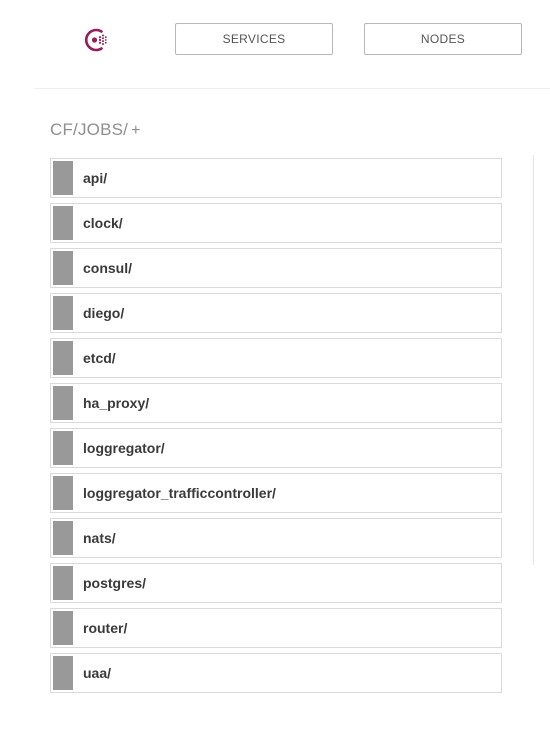  Describe the element at coordinates (276, 358) in the screenshot. I see `list-item: etcd/` at that location.